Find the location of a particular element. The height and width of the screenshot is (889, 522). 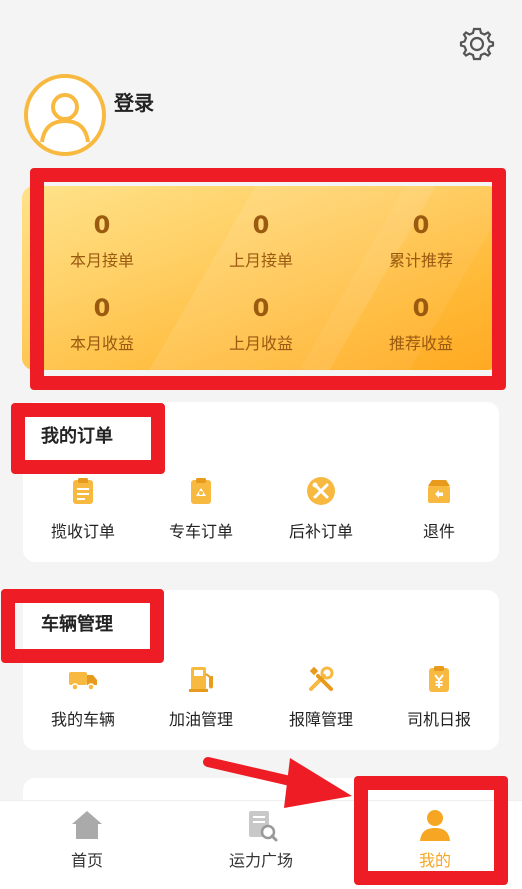

order-item-return: 退件 is located at coordinates (439, 509).